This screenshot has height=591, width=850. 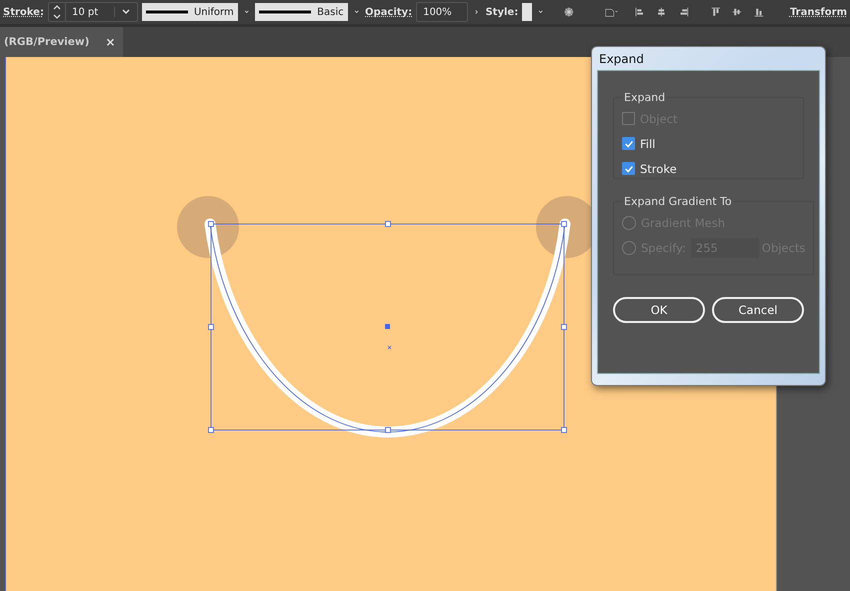 I want to click on opacity-field: 100%, so click(x=442, y=12).